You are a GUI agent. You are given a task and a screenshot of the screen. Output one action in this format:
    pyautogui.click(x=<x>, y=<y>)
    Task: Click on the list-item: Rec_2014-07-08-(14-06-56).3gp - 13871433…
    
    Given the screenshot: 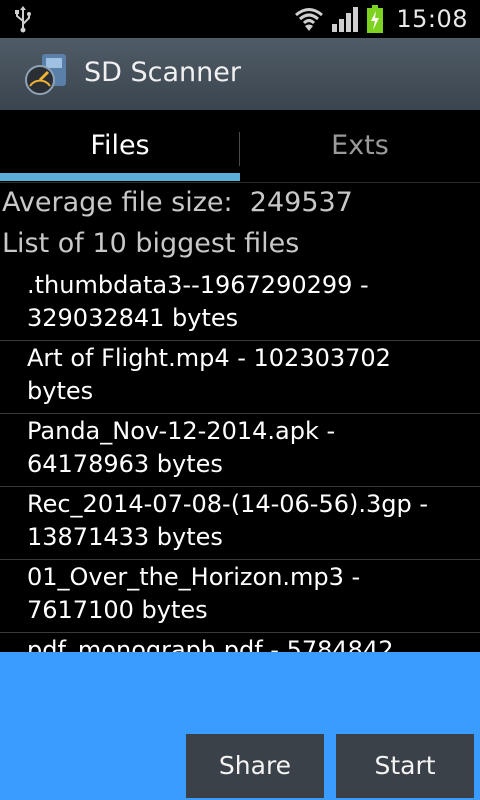 What is the action you would take?
    pyautogui.click(x=240, y=523)
    